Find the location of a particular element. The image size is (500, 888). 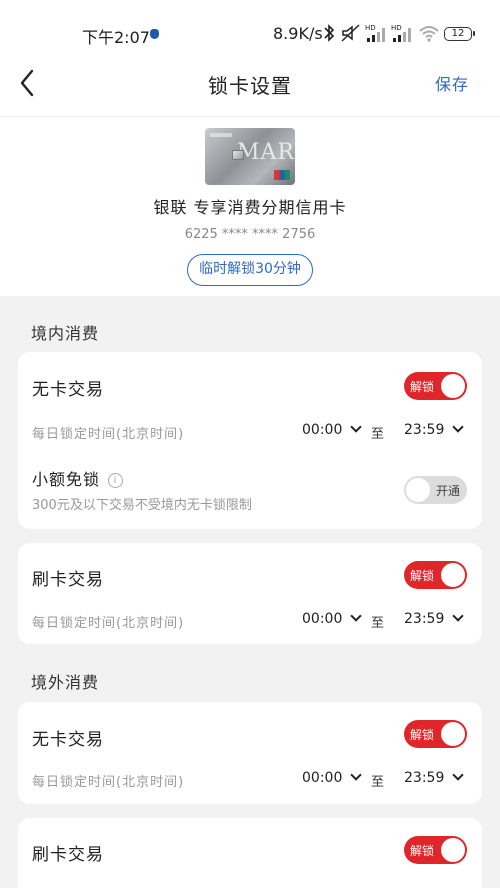

temp-unlock-button: 临时解锁30分钟 is located at coordinates (250, 270).